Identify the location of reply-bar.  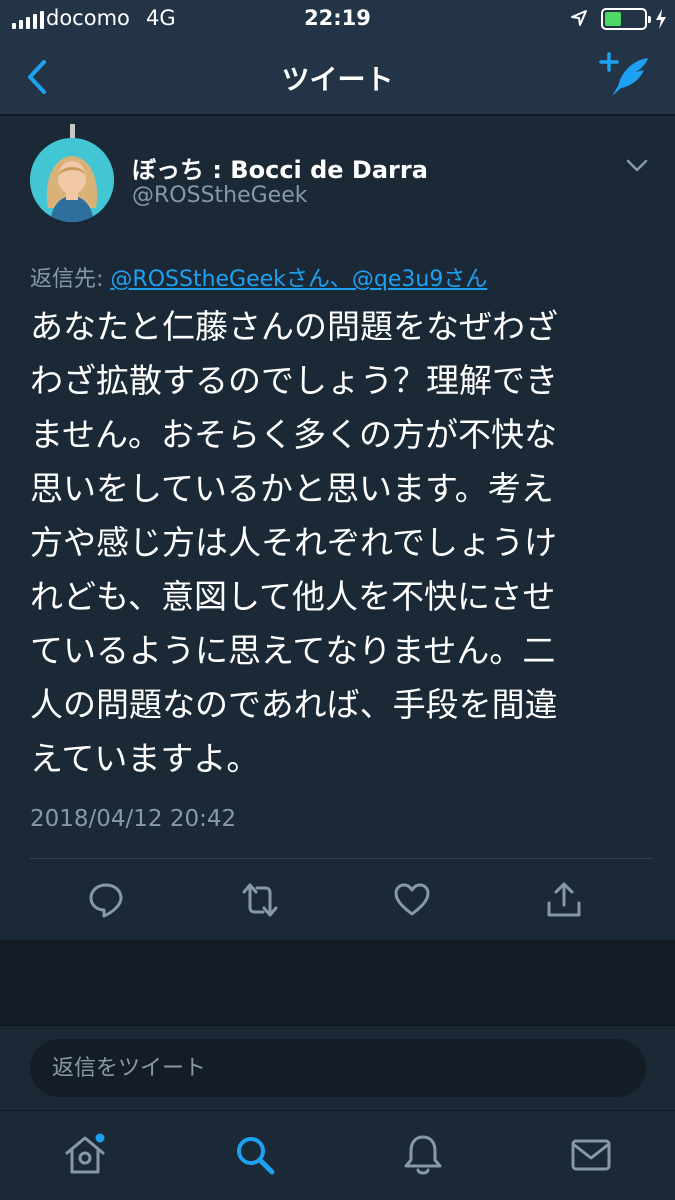
(337, 1067).